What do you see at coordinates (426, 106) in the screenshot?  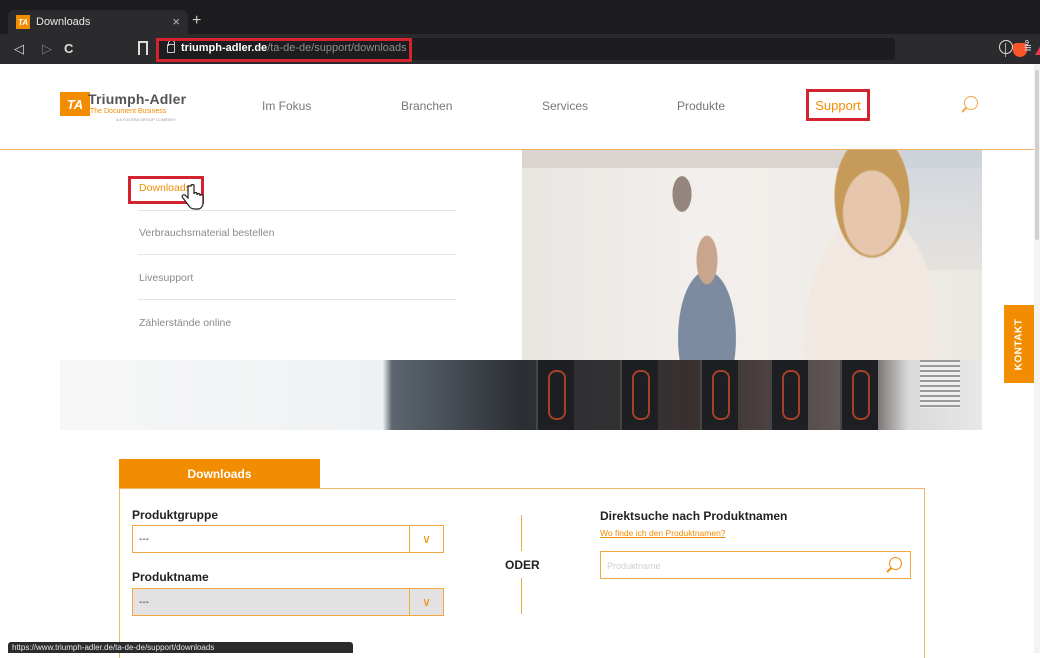 I see `nav-branchen: Branchen` at bounding box center [426, 106].